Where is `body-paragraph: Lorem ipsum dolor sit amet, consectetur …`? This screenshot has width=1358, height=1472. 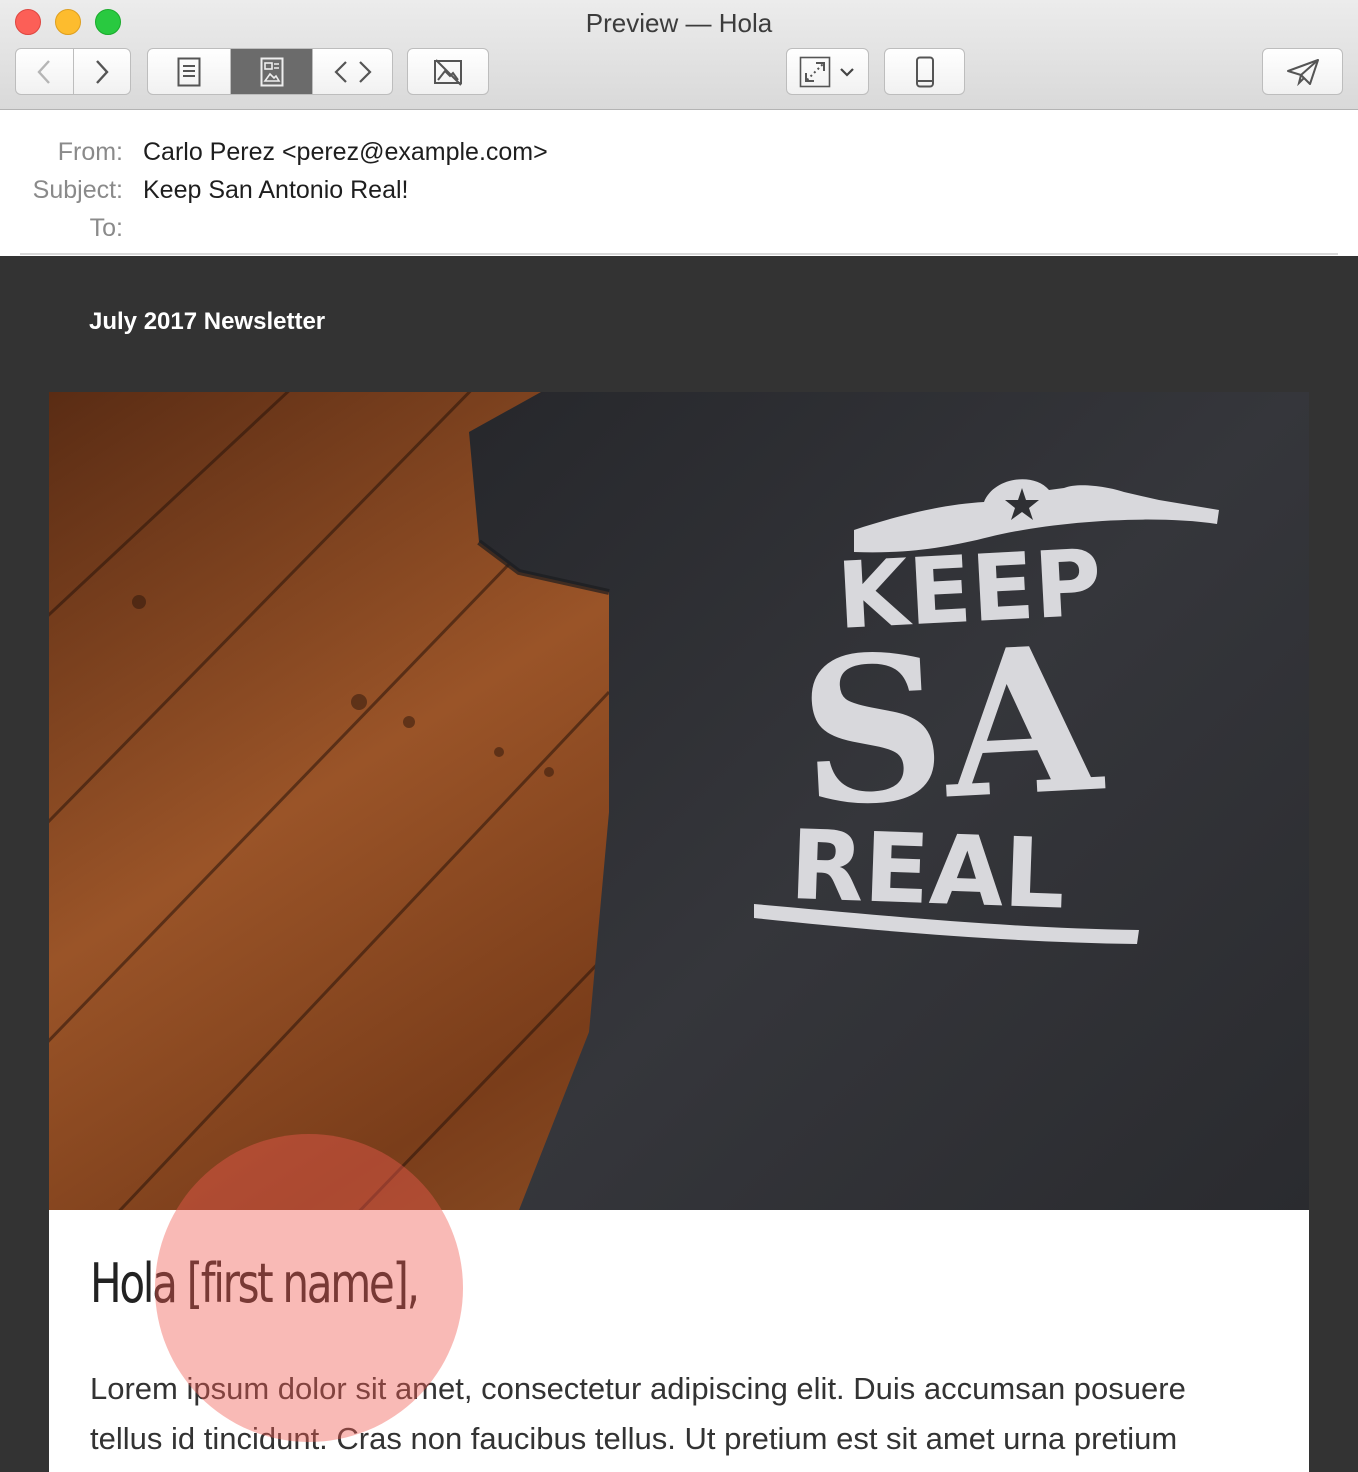
body-paragraph: Lorem ipsum dolor sit amet, consectetur … is located at coordinates (638, 1413).